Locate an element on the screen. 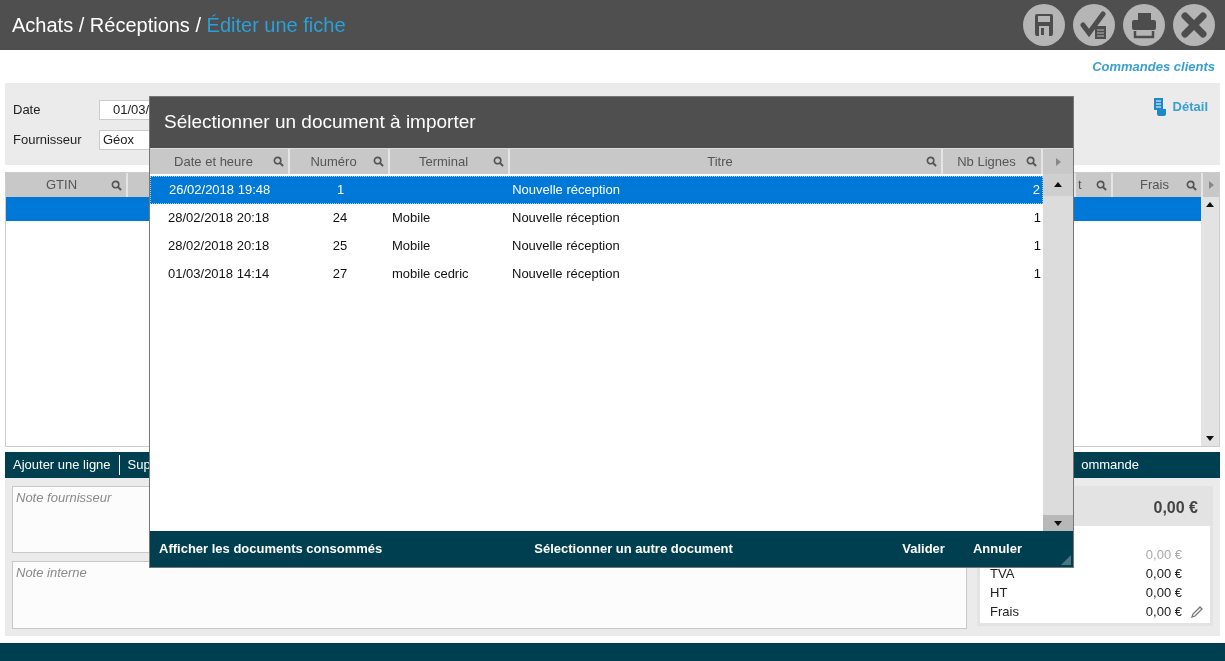 The image size is (1225, 661). field-label: Fournisseur is located at coordinates (48, 140).